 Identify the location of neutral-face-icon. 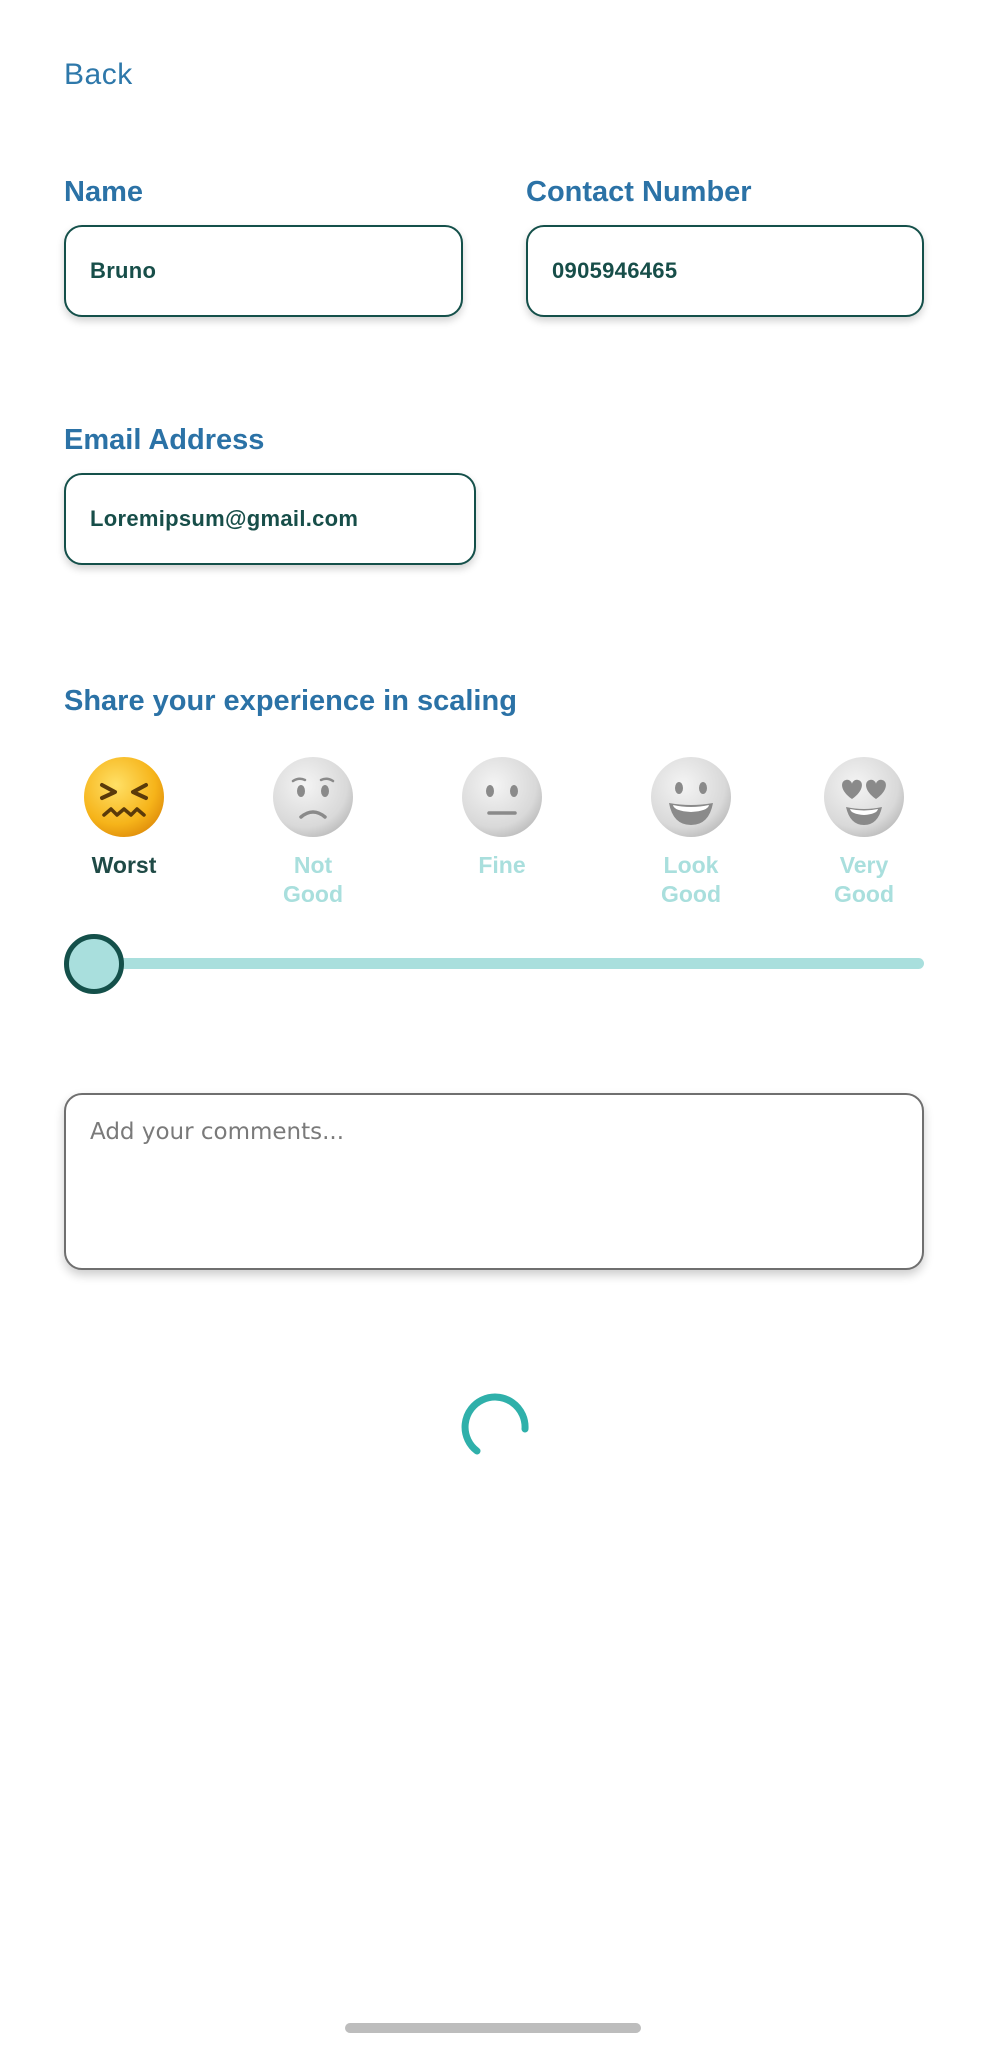
(502, 797).